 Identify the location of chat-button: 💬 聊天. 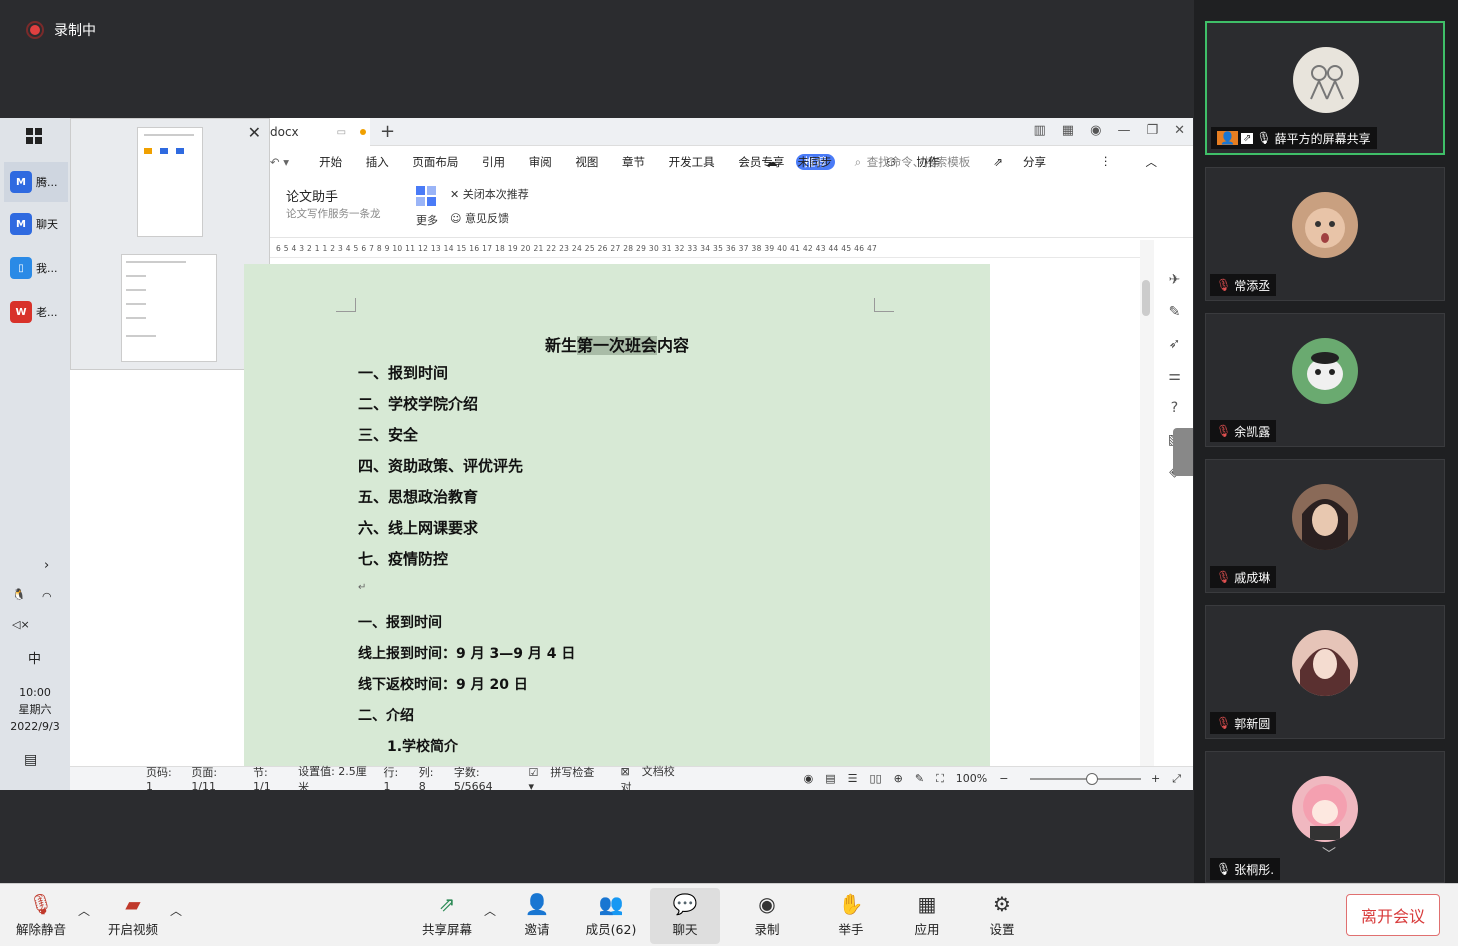
(685, 916).